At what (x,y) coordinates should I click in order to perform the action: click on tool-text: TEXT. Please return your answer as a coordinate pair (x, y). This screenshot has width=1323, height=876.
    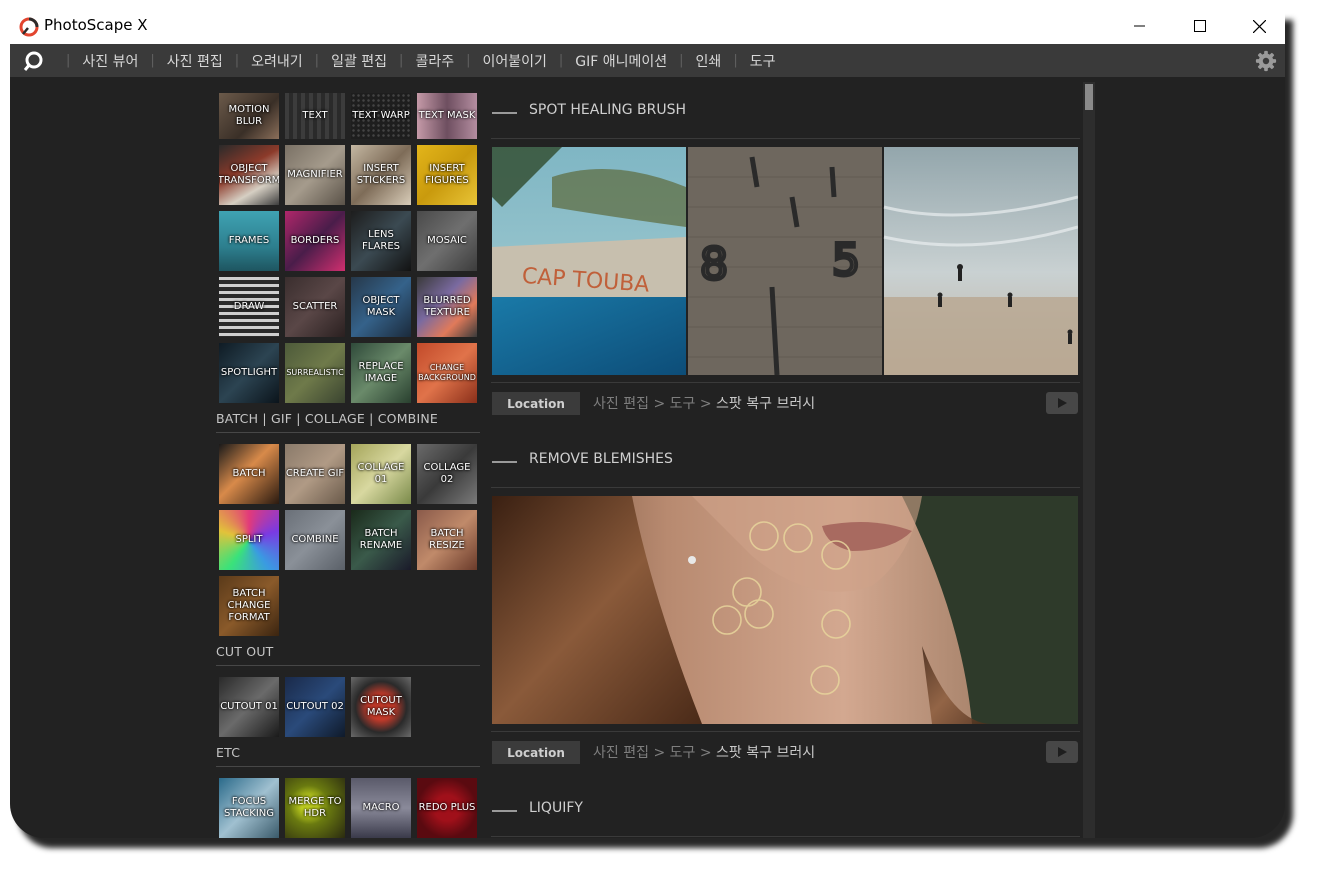
    Looking at the image, I should click on (315, 116).